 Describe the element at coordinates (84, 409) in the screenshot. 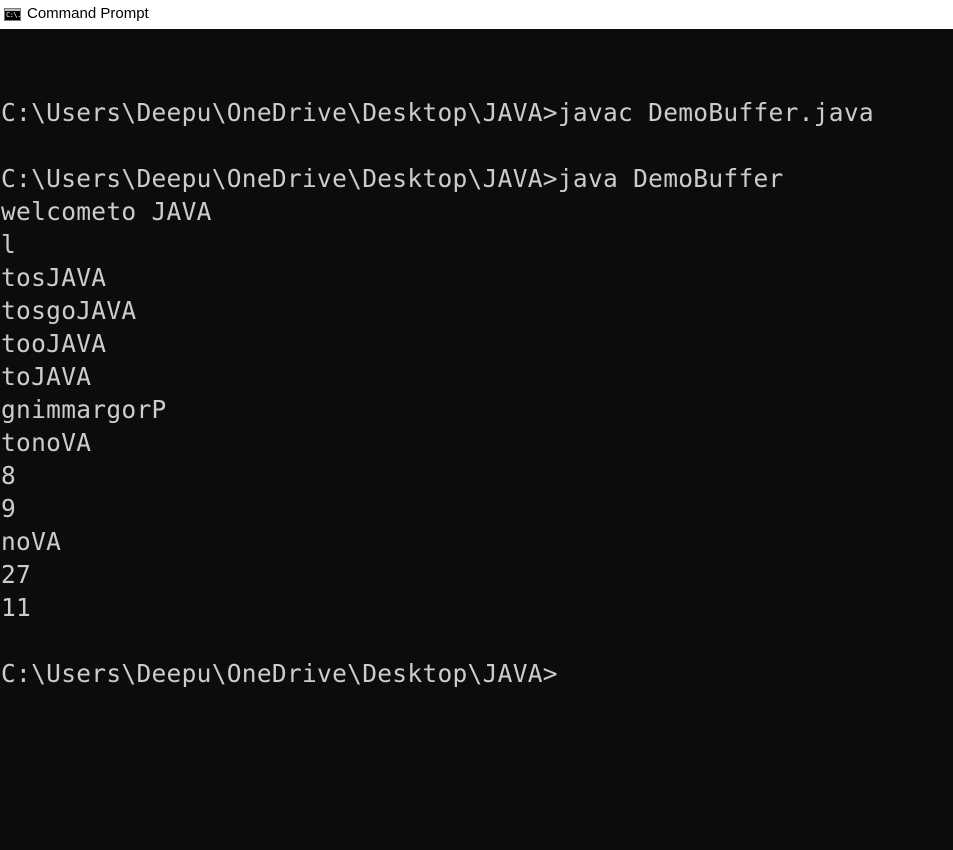

I see `console-line-output: gnimmargorP` at that location.